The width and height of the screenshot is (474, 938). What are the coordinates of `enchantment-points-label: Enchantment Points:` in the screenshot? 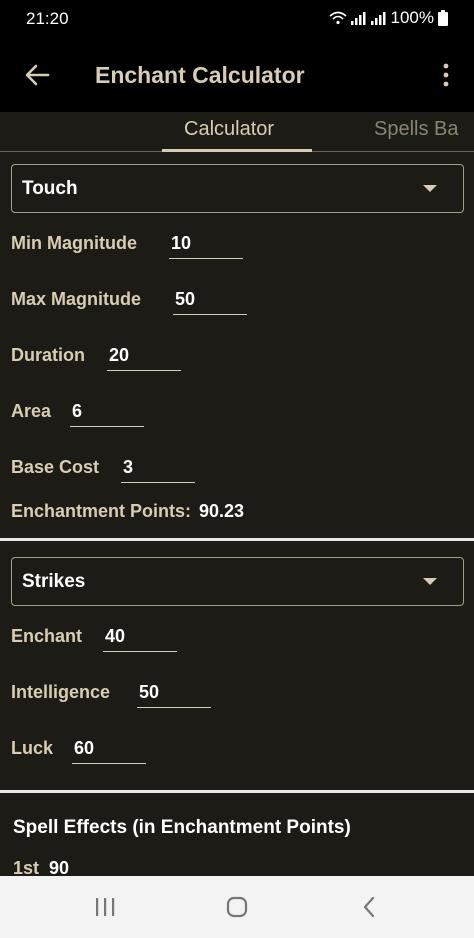 It's located at (101, 511).